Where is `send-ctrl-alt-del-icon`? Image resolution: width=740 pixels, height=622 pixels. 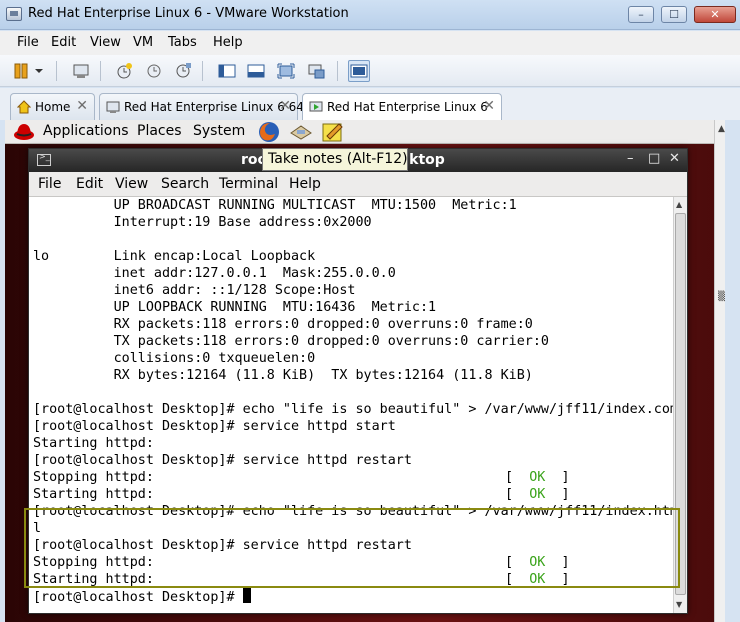 send-ctrl-alt-del-icon is located at coordinates (81, 71).